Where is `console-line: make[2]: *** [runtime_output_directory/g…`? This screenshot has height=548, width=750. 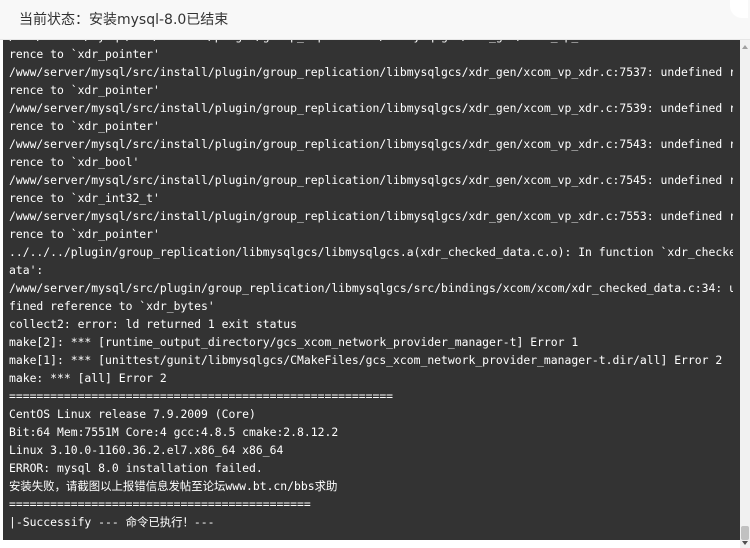
console-line: make[2]: *** [runtime_output_directory/g… is located at coordinates (294, 342).